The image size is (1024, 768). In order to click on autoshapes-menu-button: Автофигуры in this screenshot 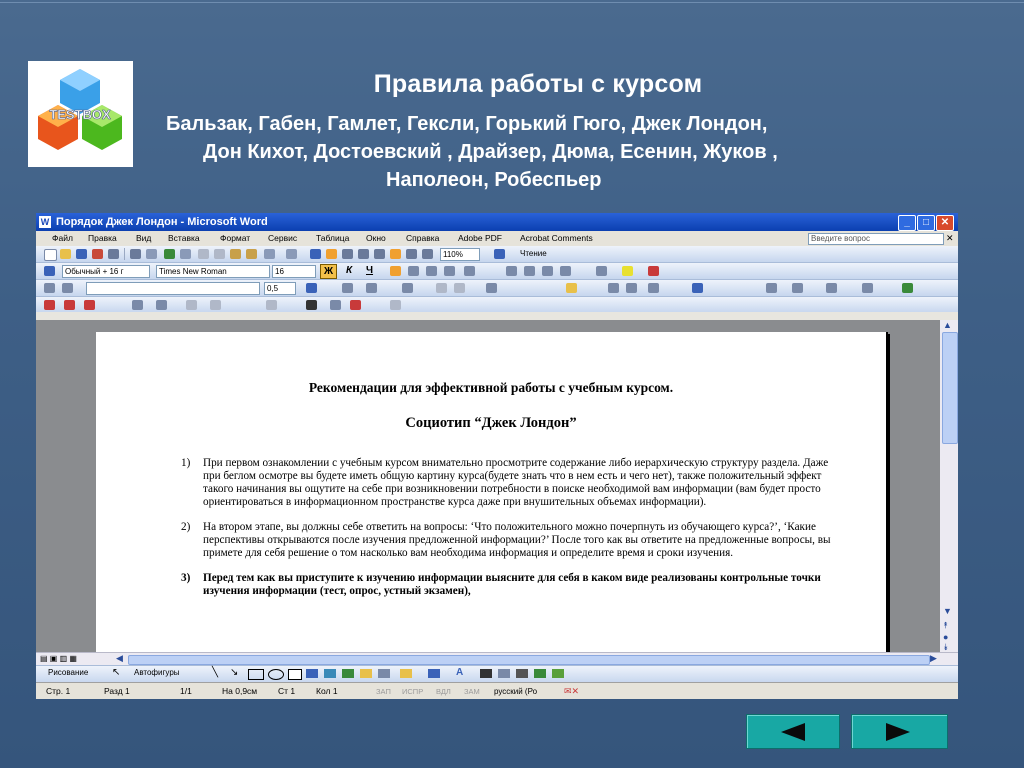, I will do `click(157, 672)`.